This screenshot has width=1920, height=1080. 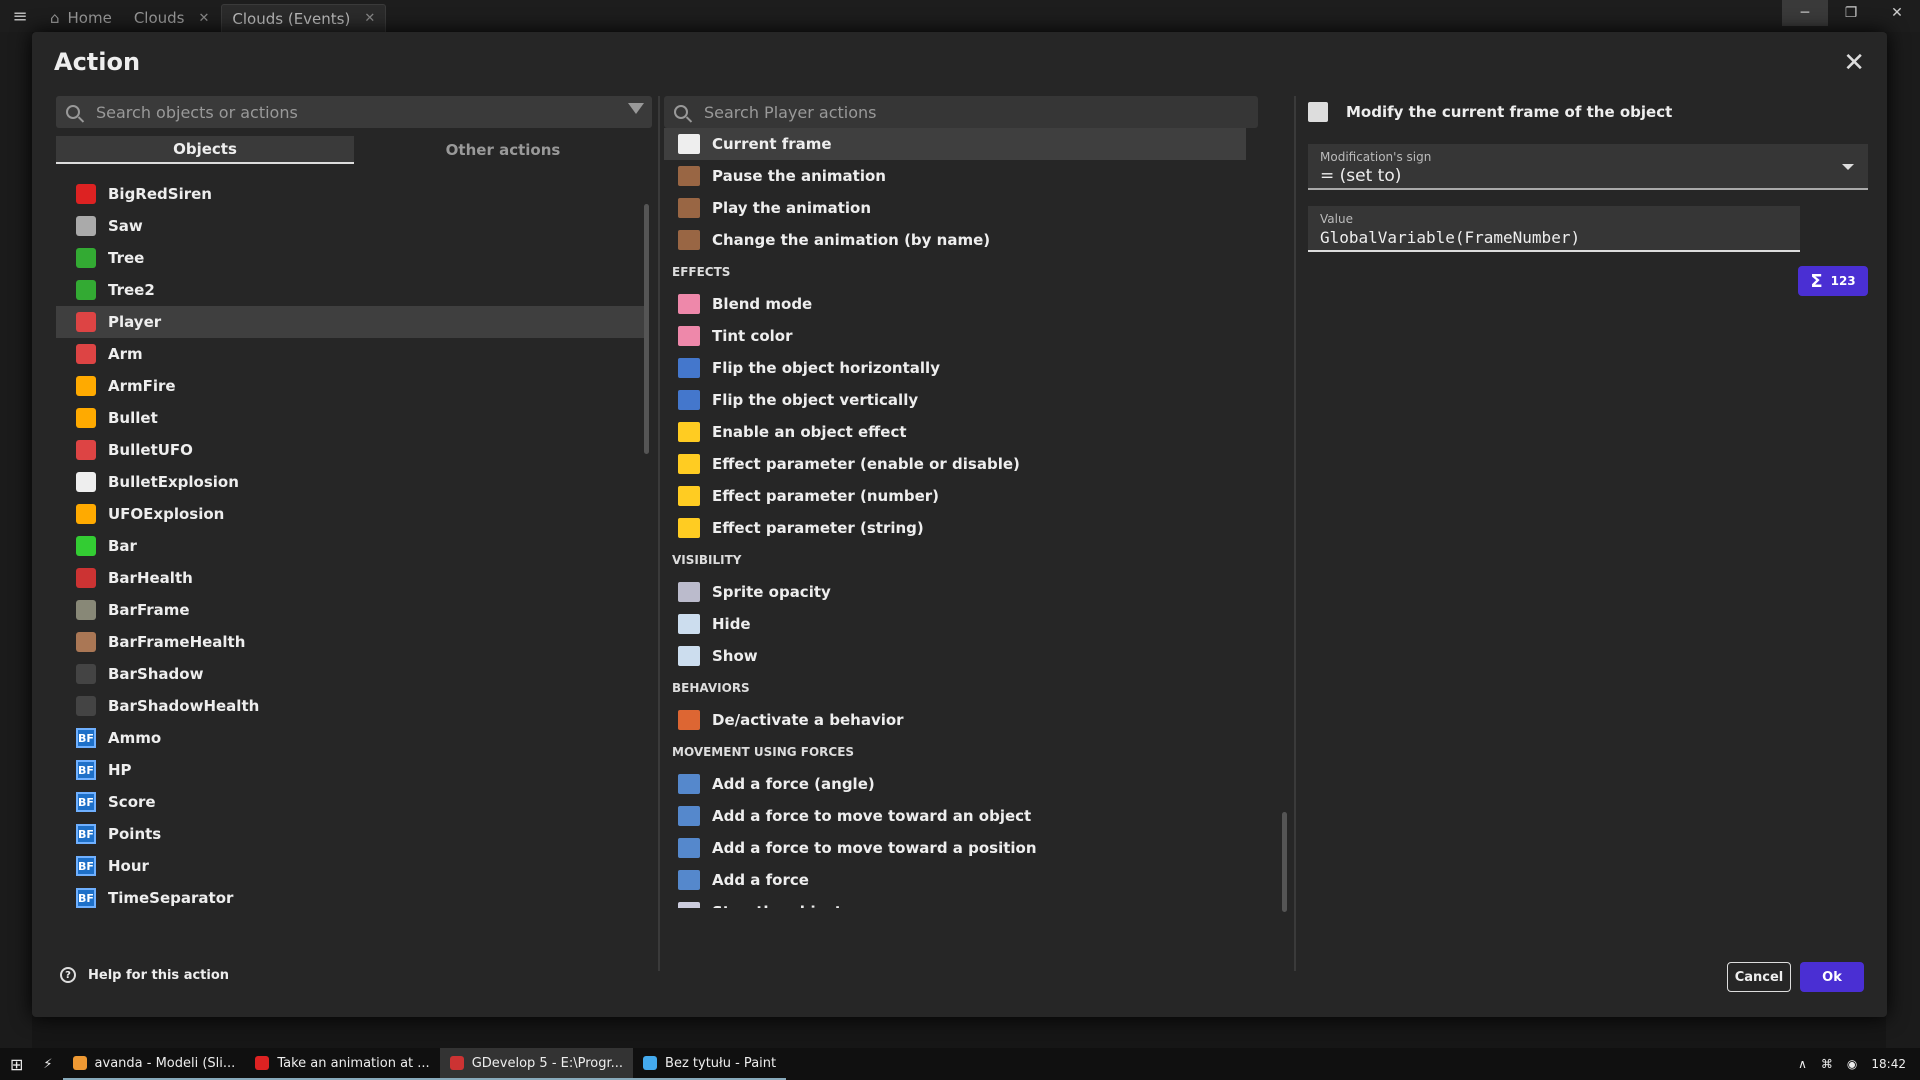 I want to click on action-item: Current frame, so click(x=955, y=144).